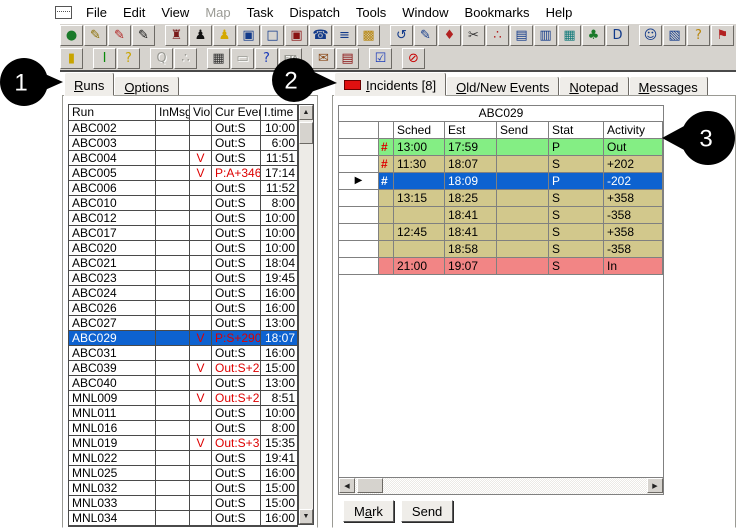  What do you see at coordinates (698, 35) in the screenshot?
I see `taxi-query-button: ?` at bounding box center [698, 35].